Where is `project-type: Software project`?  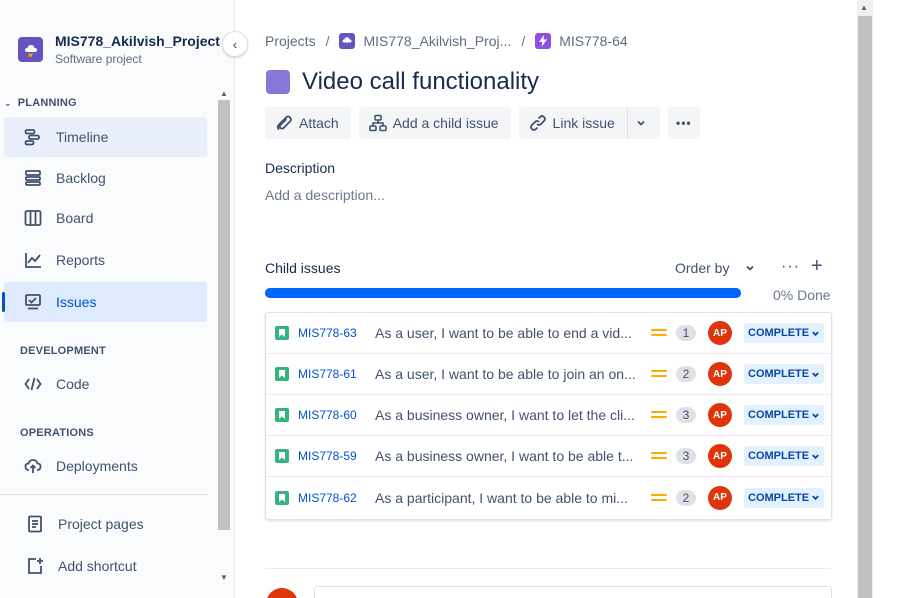
project-type: Software project is located at coordinates (98, 59).